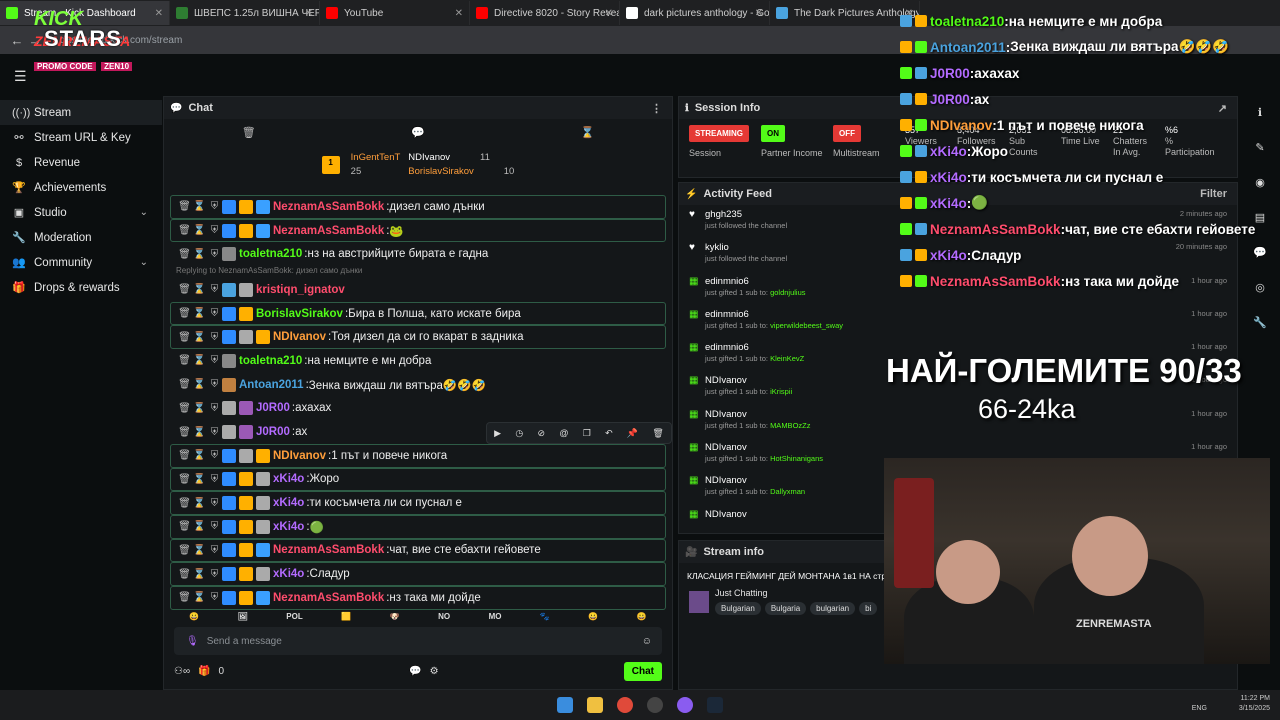 This screenshot has width=1280, height=720. I want to click on browser-tab: YouTube ✕, so click(395, 13).